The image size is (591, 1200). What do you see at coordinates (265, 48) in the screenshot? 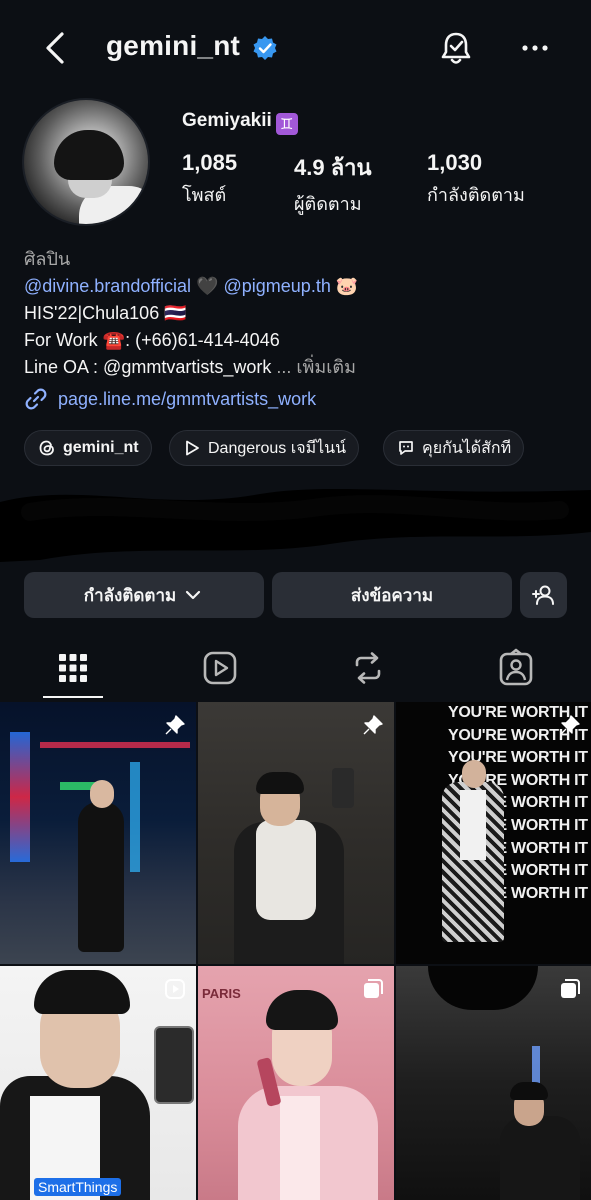
I see `verified-badge-icon` at bounding box center [265, 48].